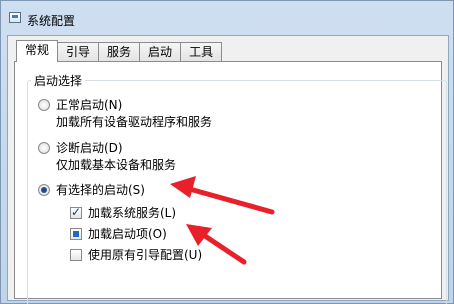 This screenshot has height=304, width=454. I want to click on title-bar: 系统配置, so click(227, 17).